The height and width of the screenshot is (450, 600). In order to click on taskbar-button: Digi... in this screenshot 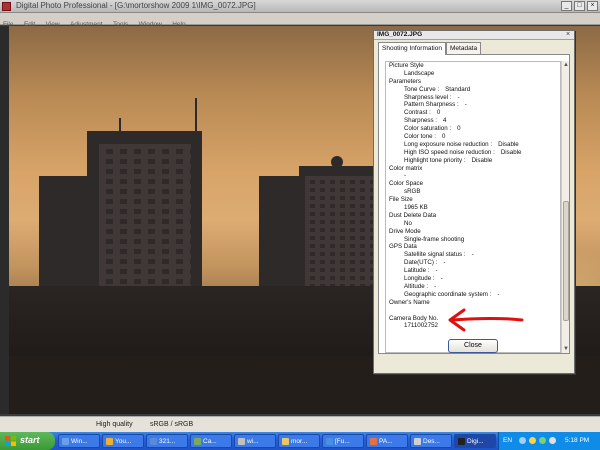, I will do `click(475, 441)`.